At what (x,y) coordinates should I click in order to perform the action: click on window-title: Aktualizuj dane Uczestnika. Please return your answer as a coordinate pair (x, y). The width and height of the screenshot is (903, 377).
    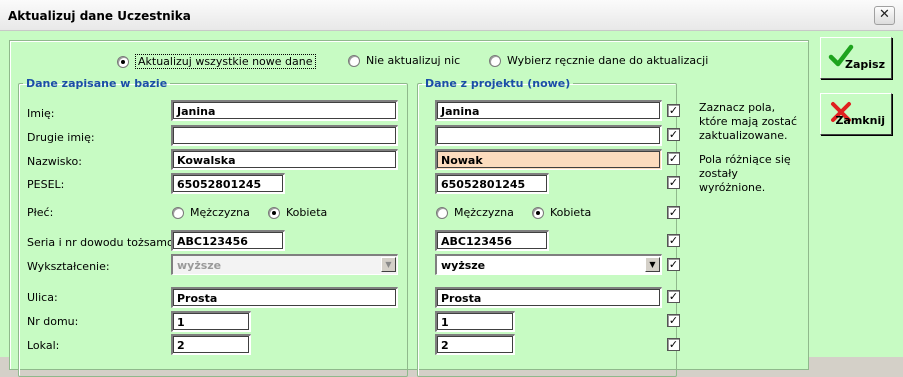
    Looking at the image, I should click on (99, 16).